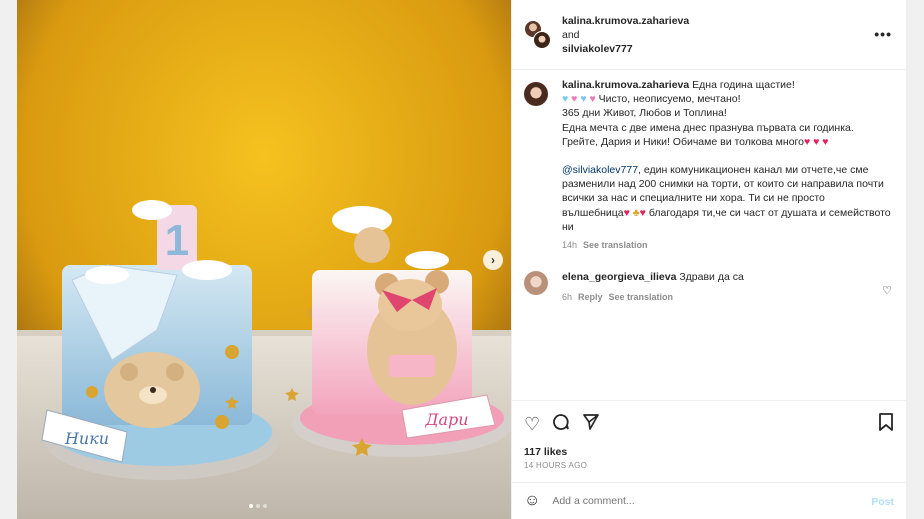  I want to click on add-comment-bar: ☺ Post, so click(709, 500).